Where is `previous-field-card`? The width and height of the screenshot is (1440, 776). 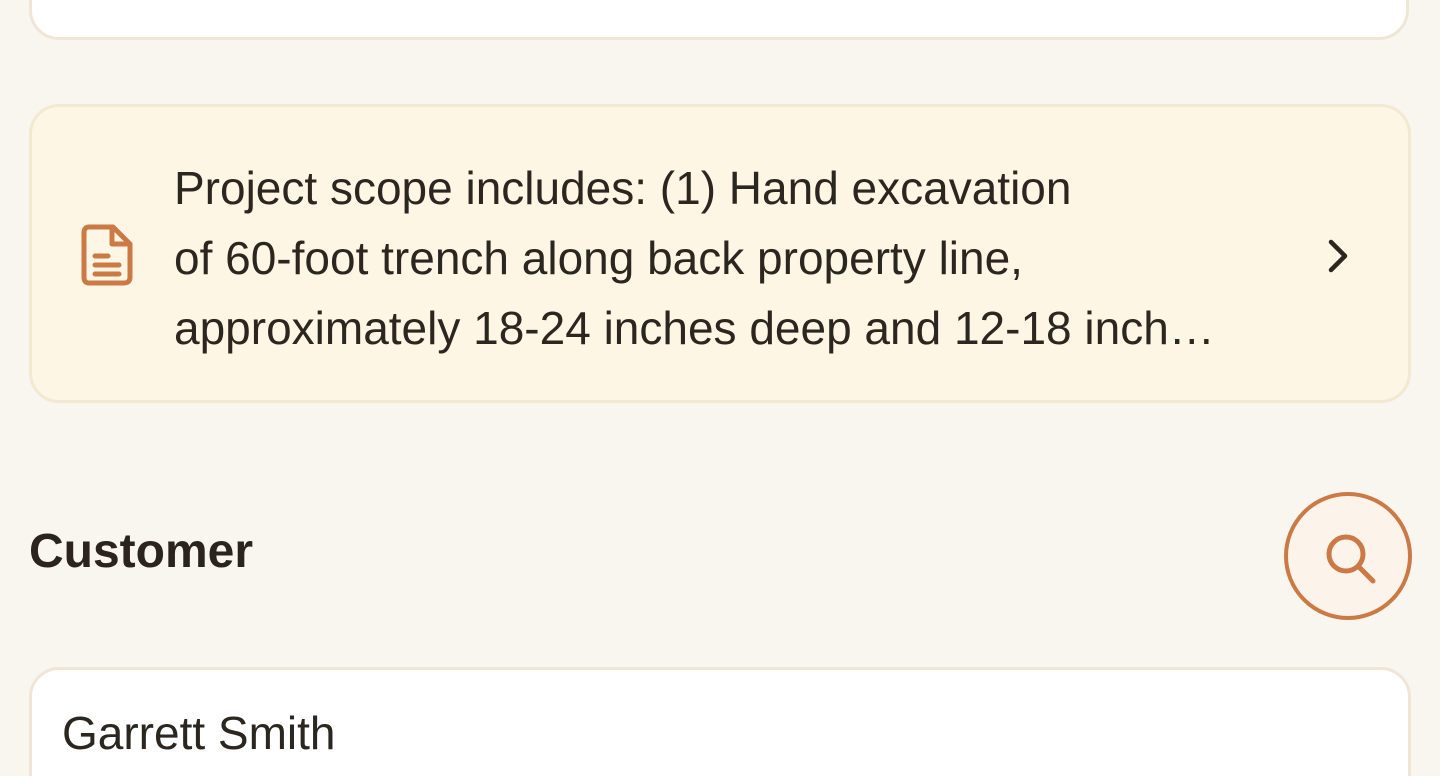
previous-field-card is located at coordinates (719, 20).